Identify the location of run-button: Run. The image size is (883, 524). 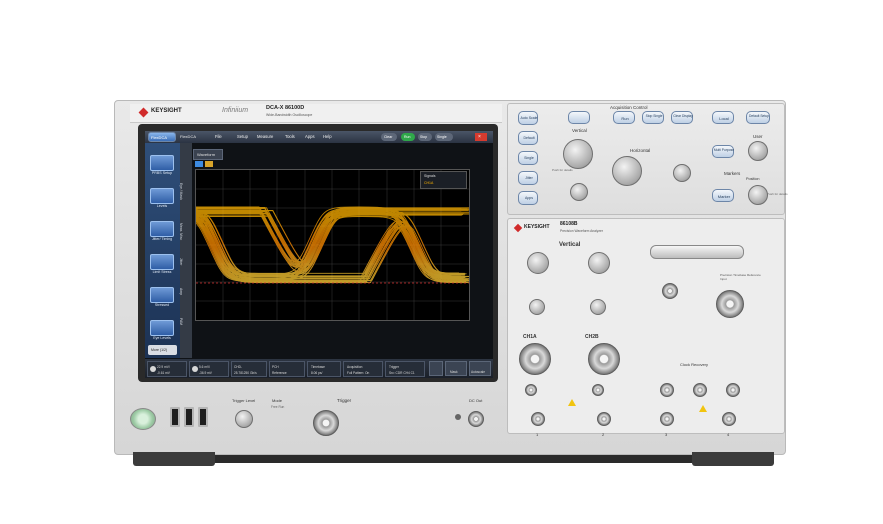
(408, 137).